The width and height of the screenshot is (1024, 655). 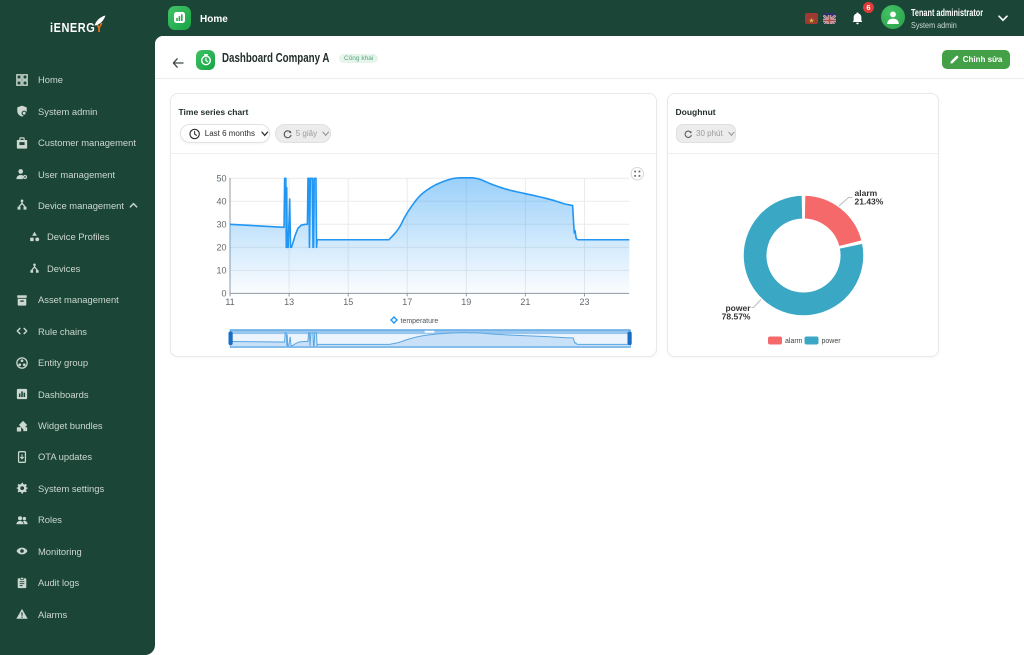 What do you see at coordinates (525, 302) in the screenshot?
I see `svg-text: 21` at bounding box center [525, 302].